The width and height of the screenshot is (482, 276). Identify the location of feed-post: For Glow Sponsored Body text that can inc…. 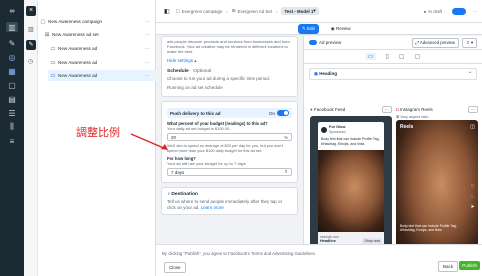
(351, 191).